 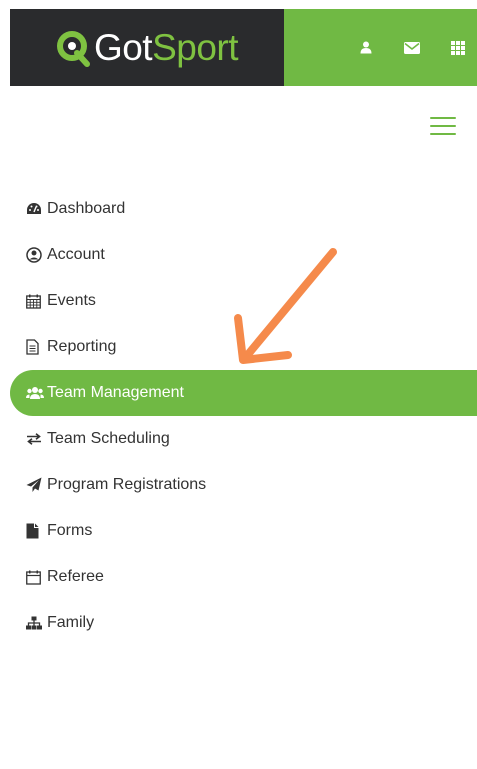 I want to click on exchange-icon, so click(x=35, y=439).